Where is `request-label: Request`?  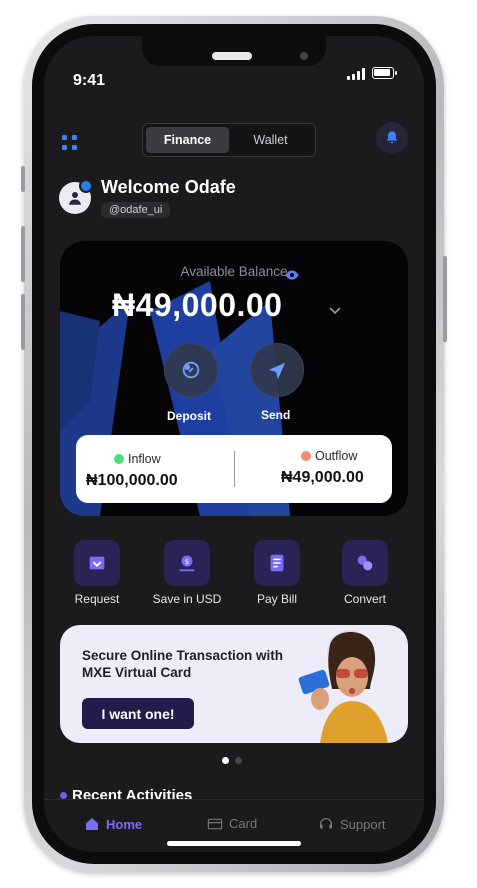
request-label: Request is located at coordinates (97, 599).